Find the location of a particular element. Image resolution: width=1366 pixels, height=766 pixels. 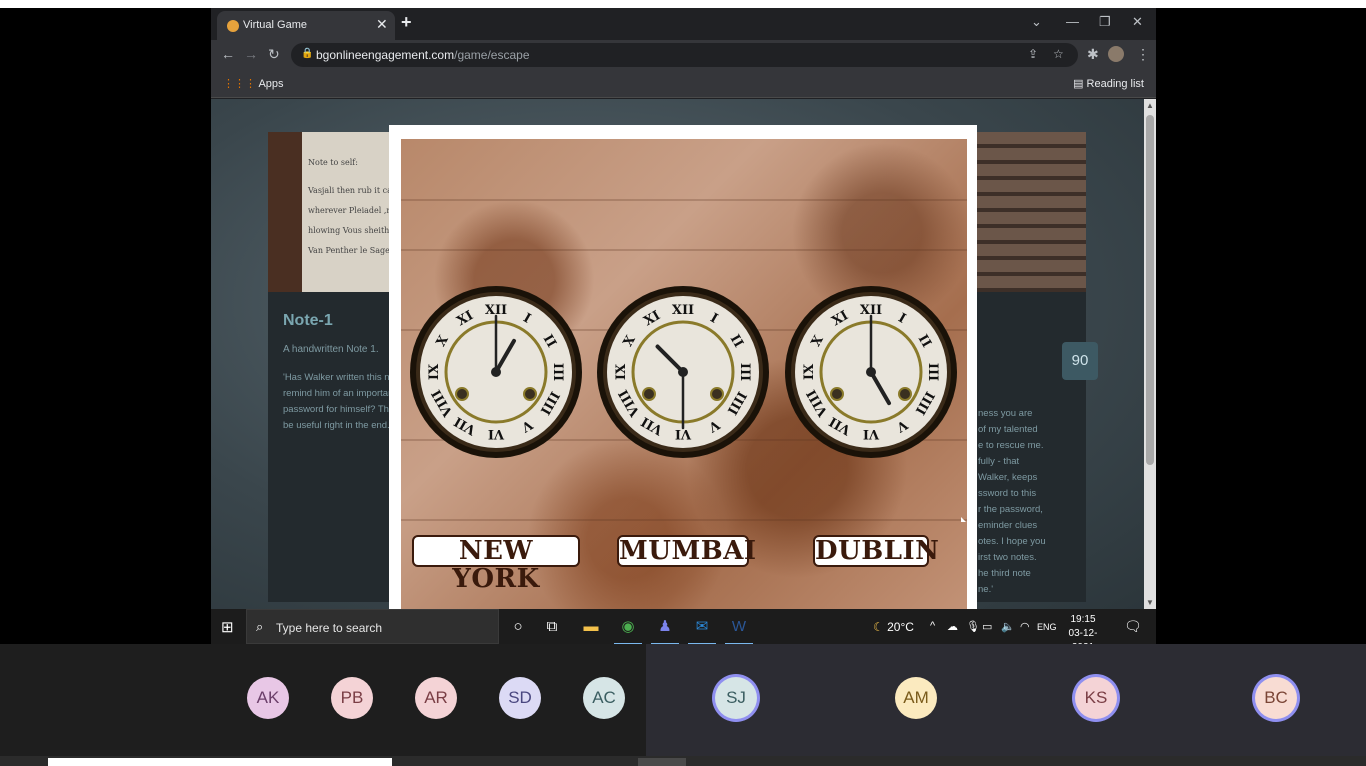

back-icon: ← is located at coordinates (228, 54).